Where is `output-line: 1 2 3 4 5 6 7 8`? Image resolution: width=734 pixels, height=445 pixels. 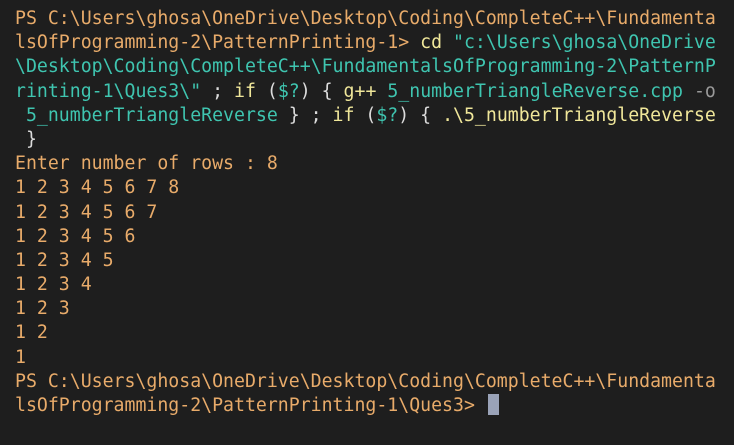
output-line: 1 2 3 4 5 6 7 8 is located at coordinates (97, 188).